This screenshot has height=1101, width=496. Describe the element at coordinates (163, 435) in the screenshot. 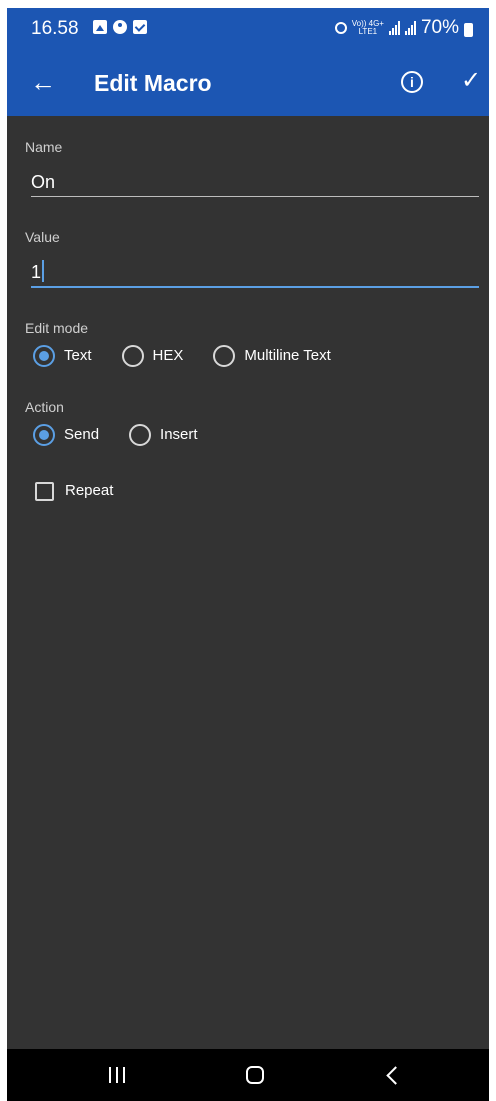

I see `action-insert-radio: Insert` at that location.